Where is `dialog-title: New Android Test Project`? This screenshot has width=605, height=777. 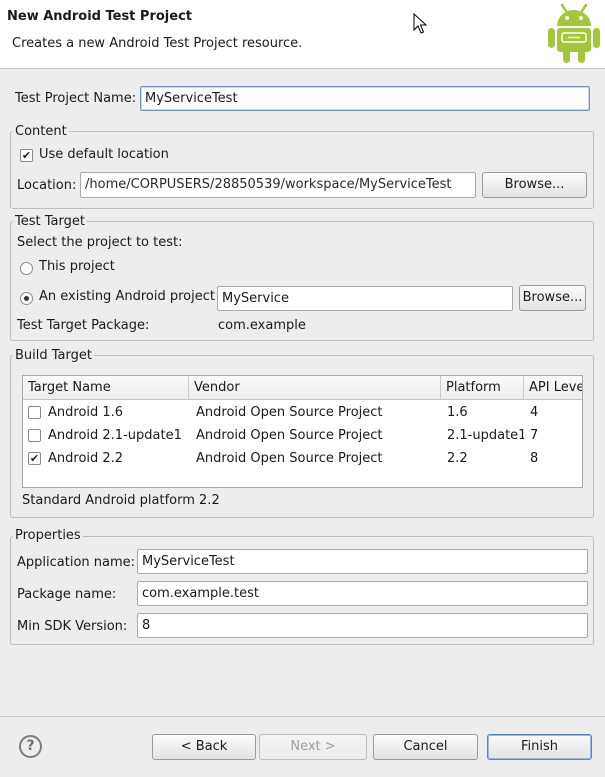 dialog-title: New Android Test Project is located at coordinates (99, 16).